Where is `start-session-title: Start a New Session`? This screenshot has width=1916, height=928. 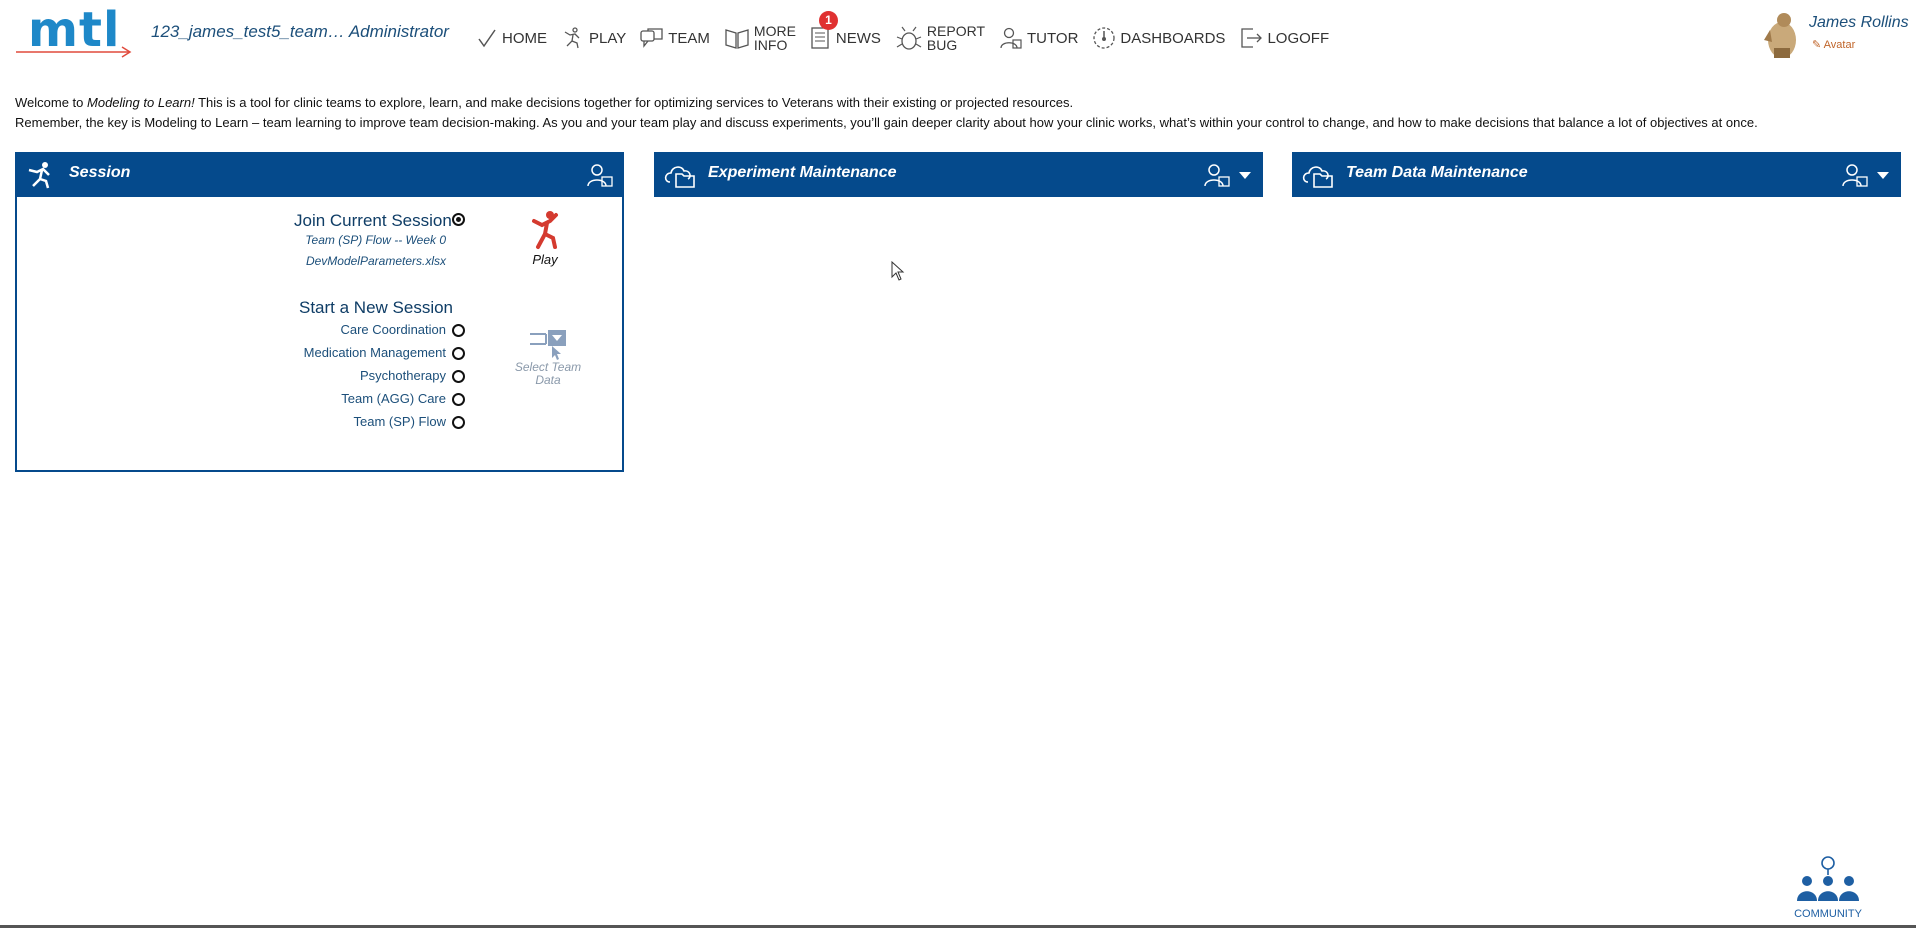
start-session-title: Start a New Session is located at coordinates (376, 307).